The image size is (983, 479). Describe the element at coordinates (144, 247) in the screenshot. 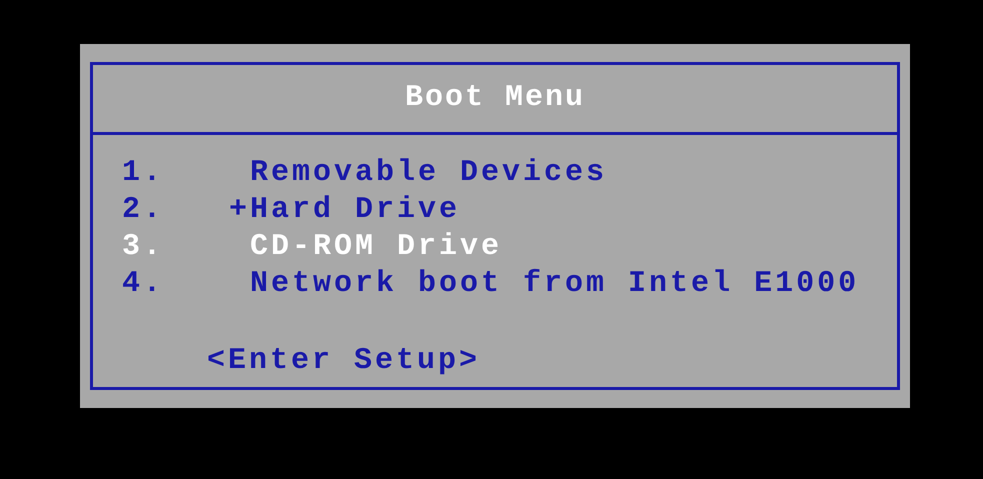

I see `option-number: 3.` at that location.